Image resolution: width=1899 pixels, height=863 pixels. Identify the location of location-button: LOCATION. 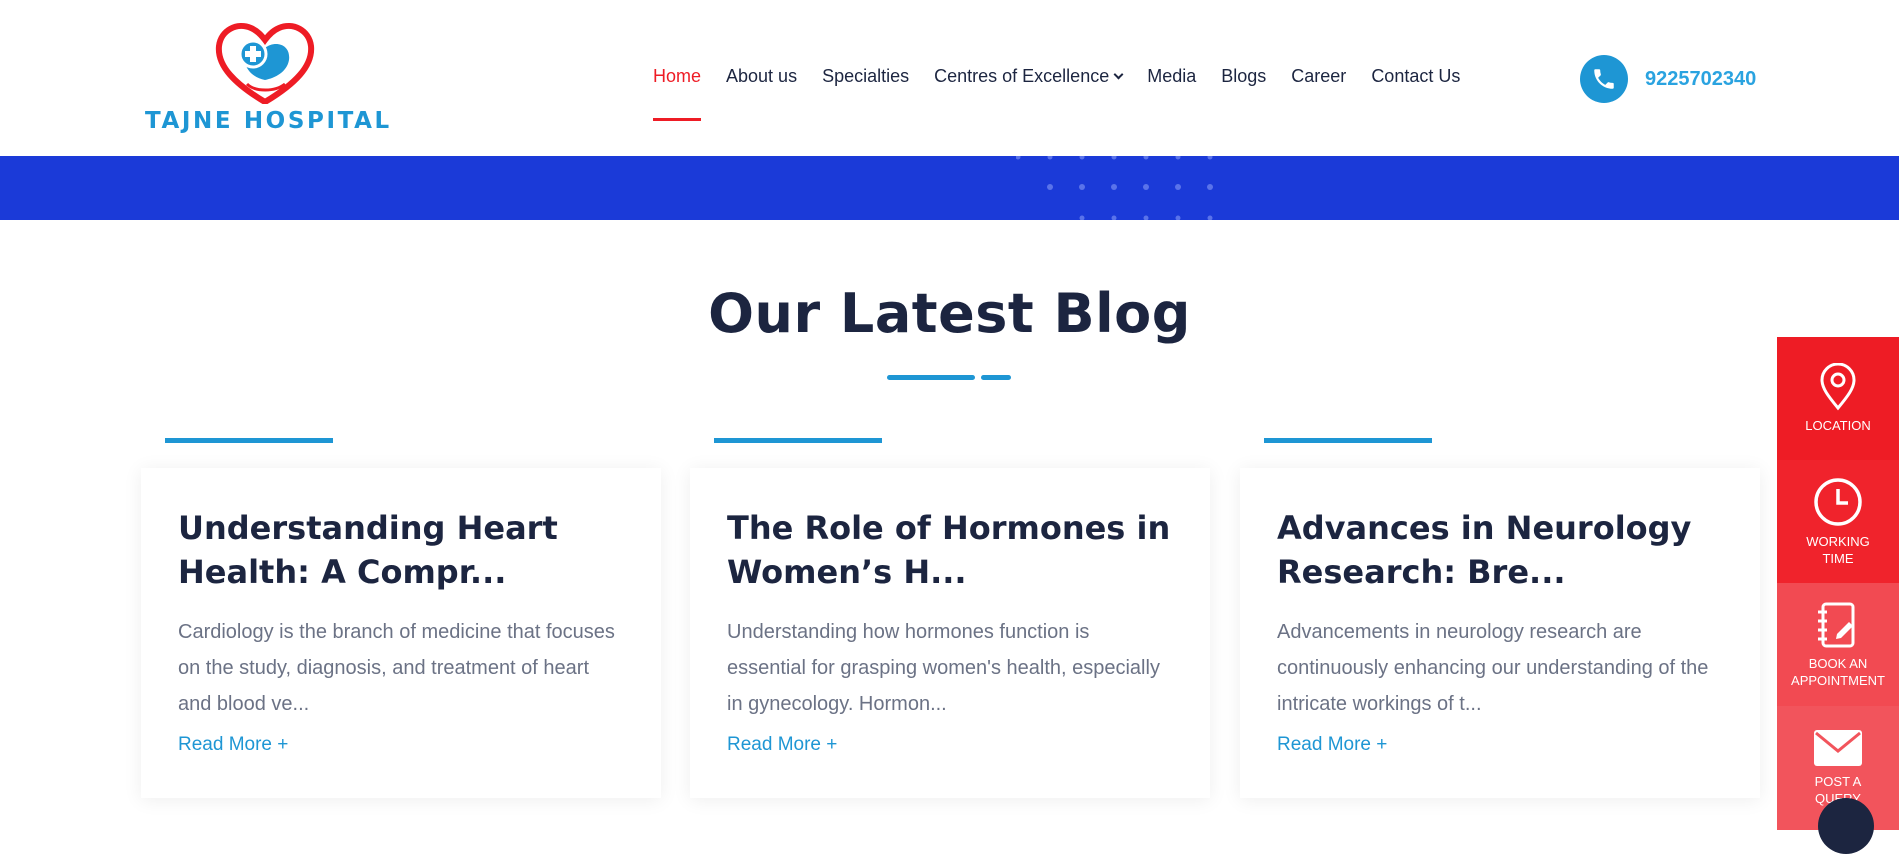
(1838, 398).